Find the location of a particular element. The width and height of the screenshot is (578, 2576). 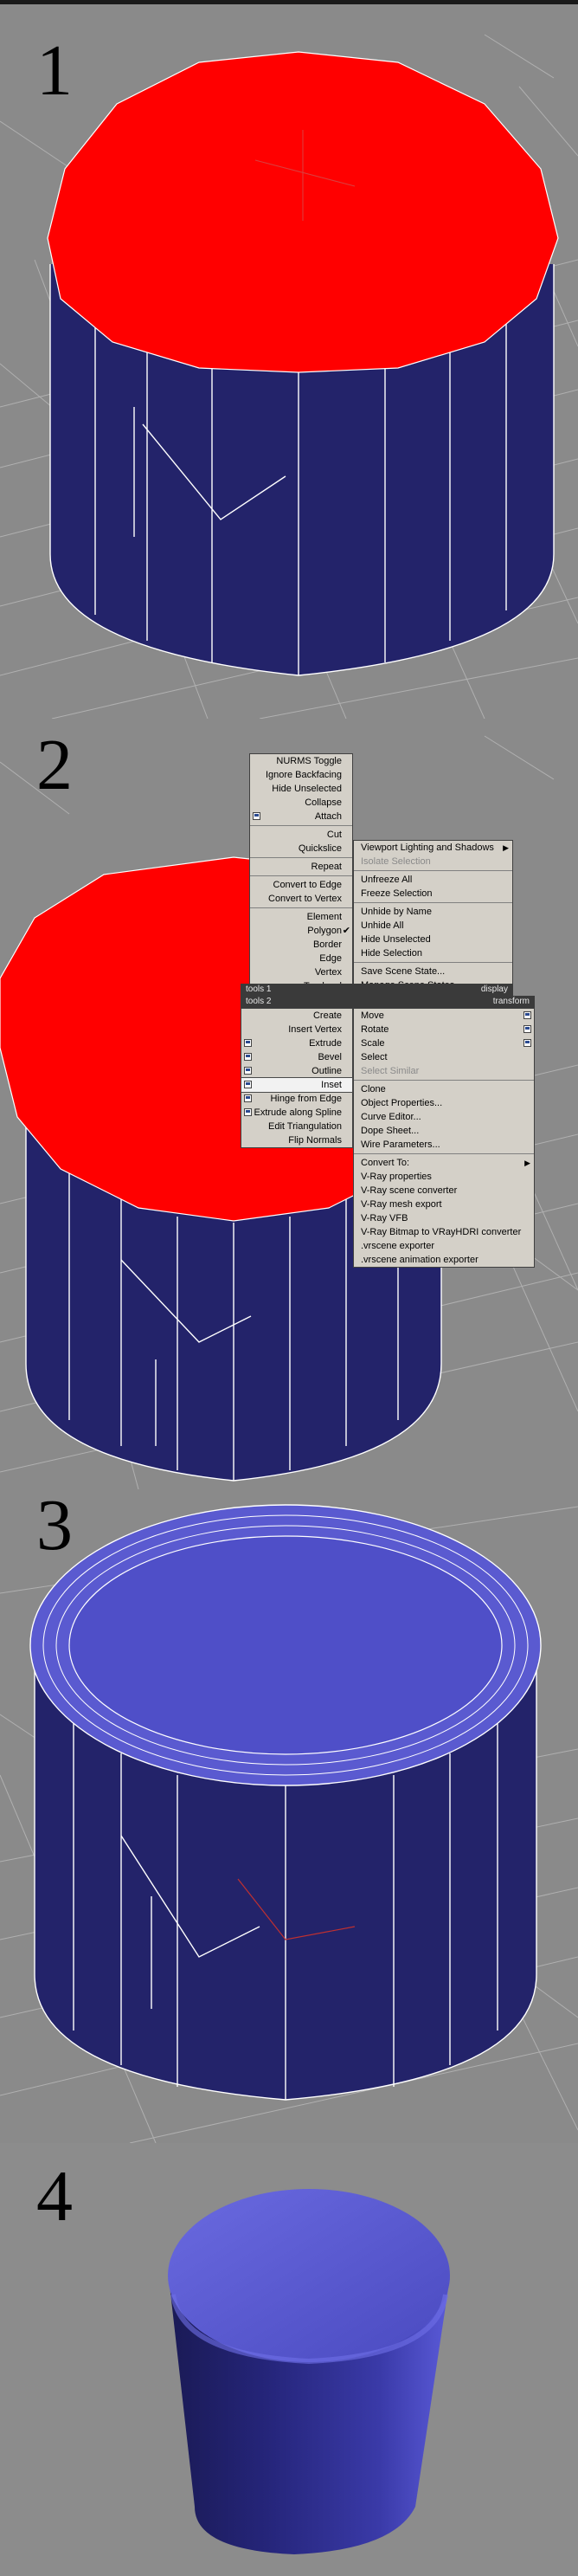

header-display: display is located at coordinates (494, 989).